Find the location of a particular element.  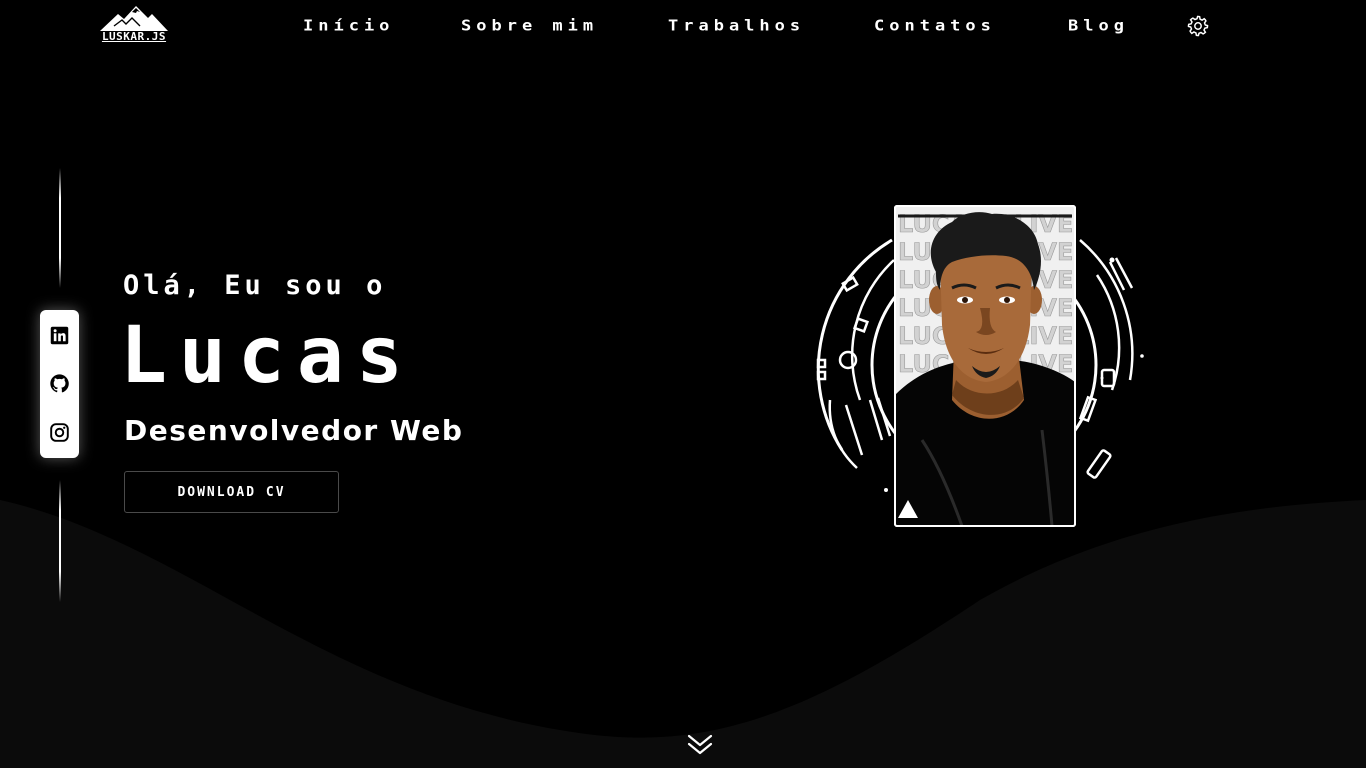

hero-greeting: Olá, Eu sou o is located at coordinates (255, 285).